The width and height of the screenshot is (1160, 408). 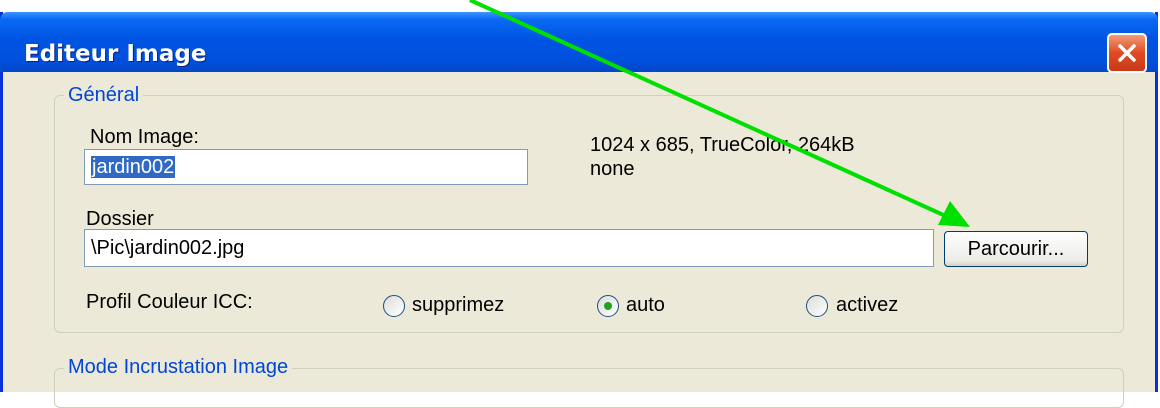 What do you see at coordinates (394, 306) in the screenshot?
I see `radio-suppress` at bounding box center [394, 306].